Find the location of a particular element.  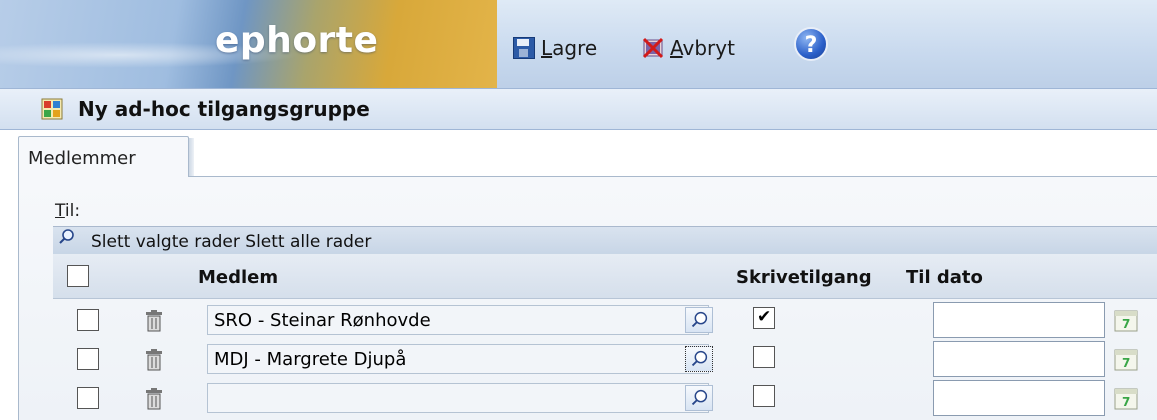

cancel-icon is located at coordinates (653, 48).